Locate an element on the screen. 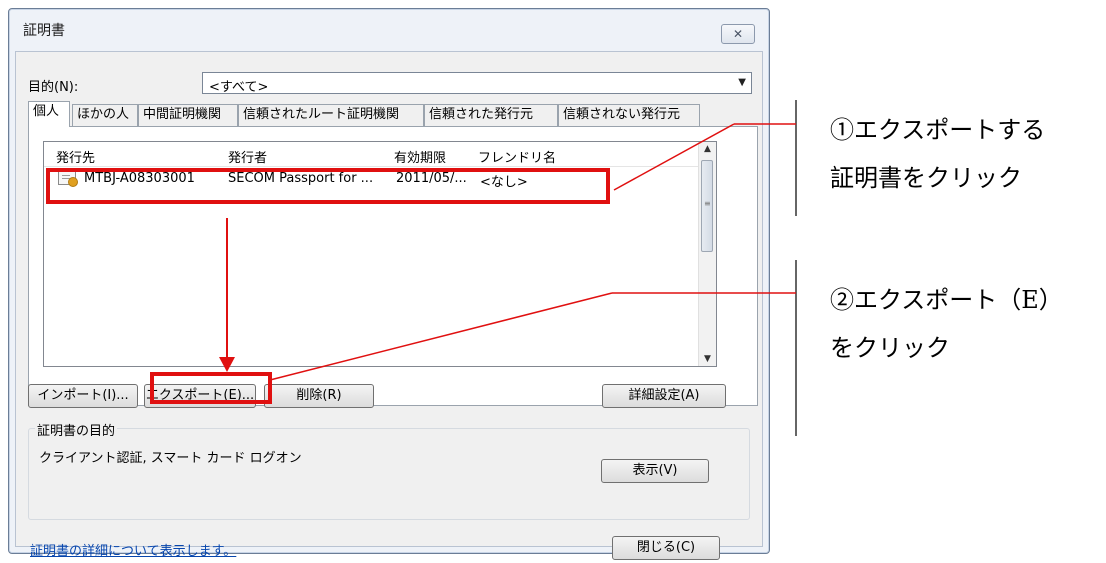  tab-untrusted-publishers: 信頼されない発行元 is located at coordinates (629, 115).